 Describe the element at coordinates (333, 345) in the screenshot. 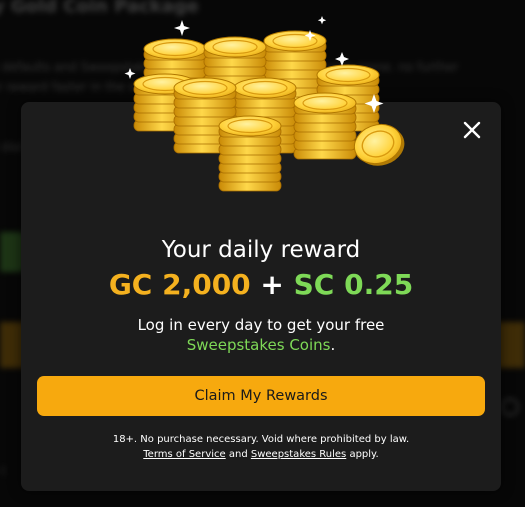

I see `description-period: .` at that location.